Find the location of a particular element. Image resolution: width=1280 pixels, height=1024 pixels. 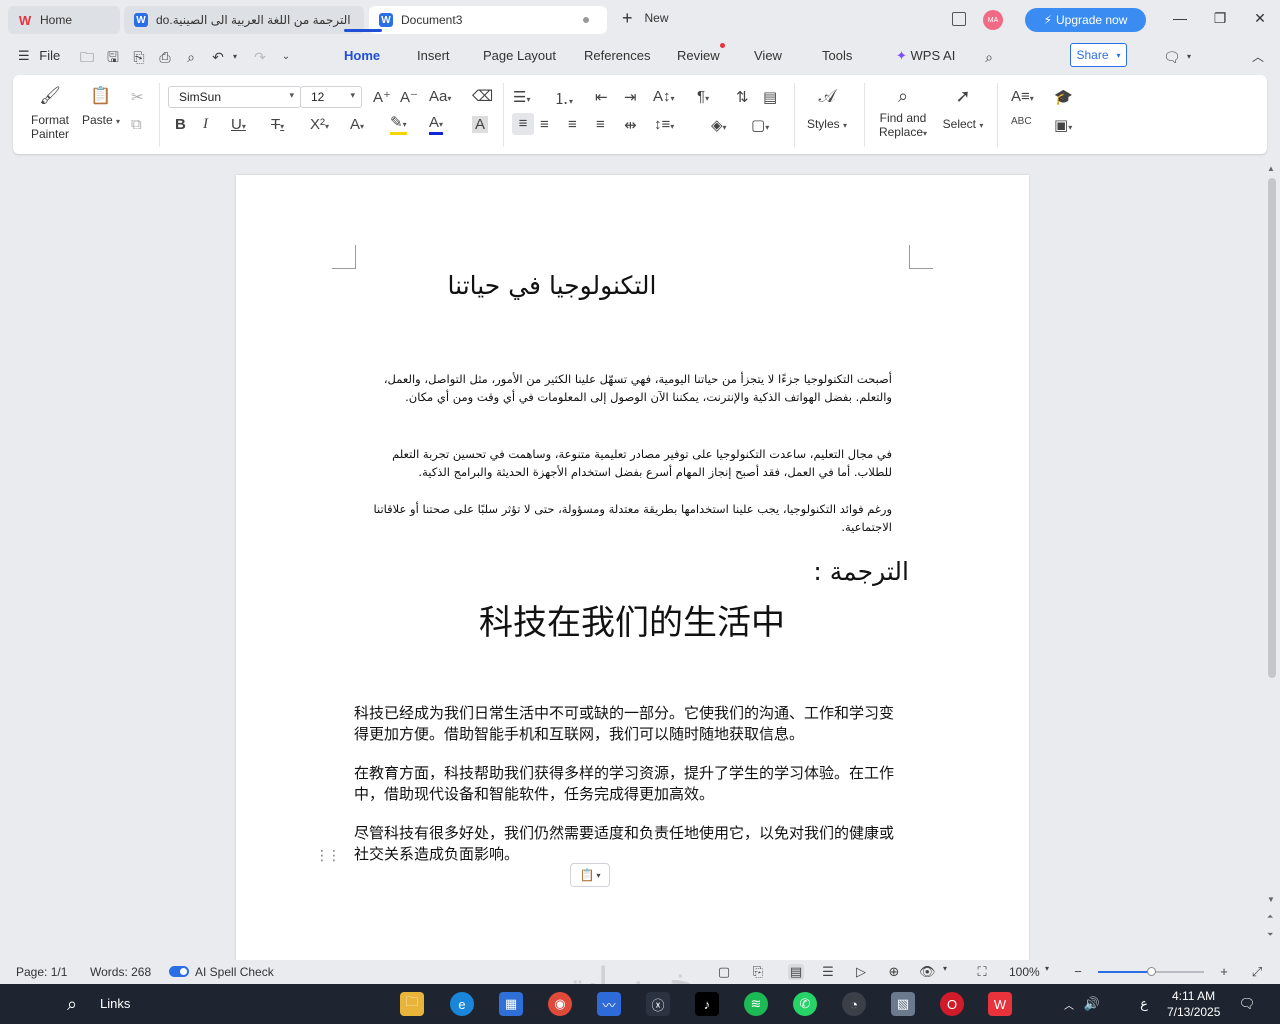

find-replace-button: ⌕ Find and Replace▾ is located at coordinates (903, 114).